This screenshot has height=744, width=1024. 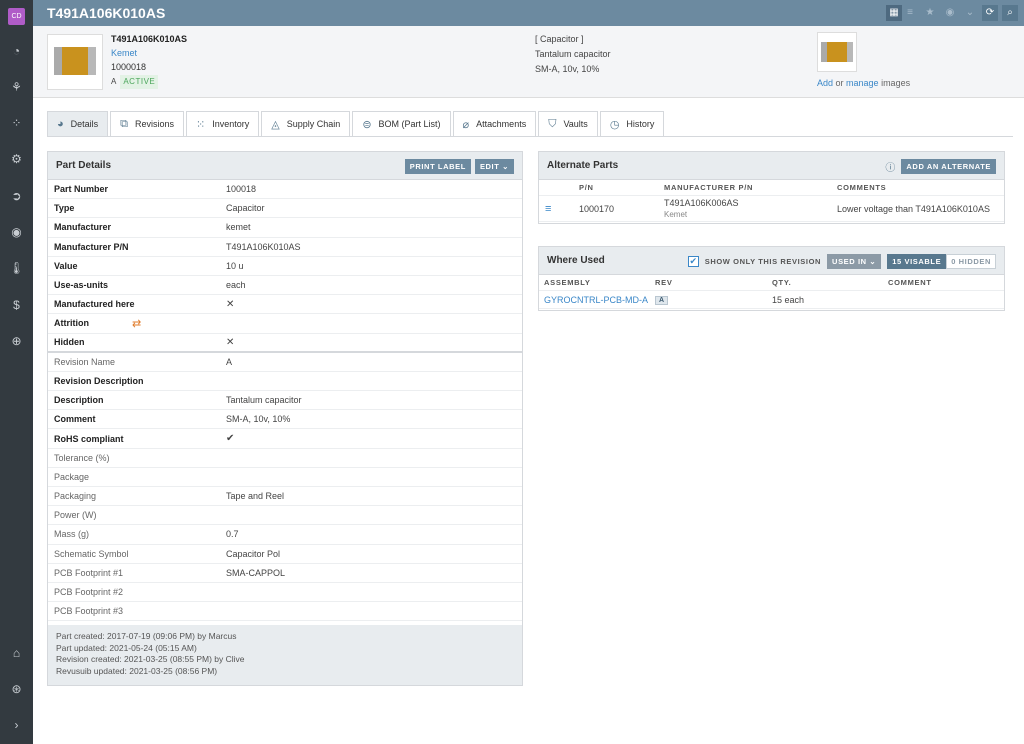 What do you see at coordinates (854, 261) in the screenshot?
I see `used-in-dropdown: USED IN ⌄` at bounding box center [854, 261].